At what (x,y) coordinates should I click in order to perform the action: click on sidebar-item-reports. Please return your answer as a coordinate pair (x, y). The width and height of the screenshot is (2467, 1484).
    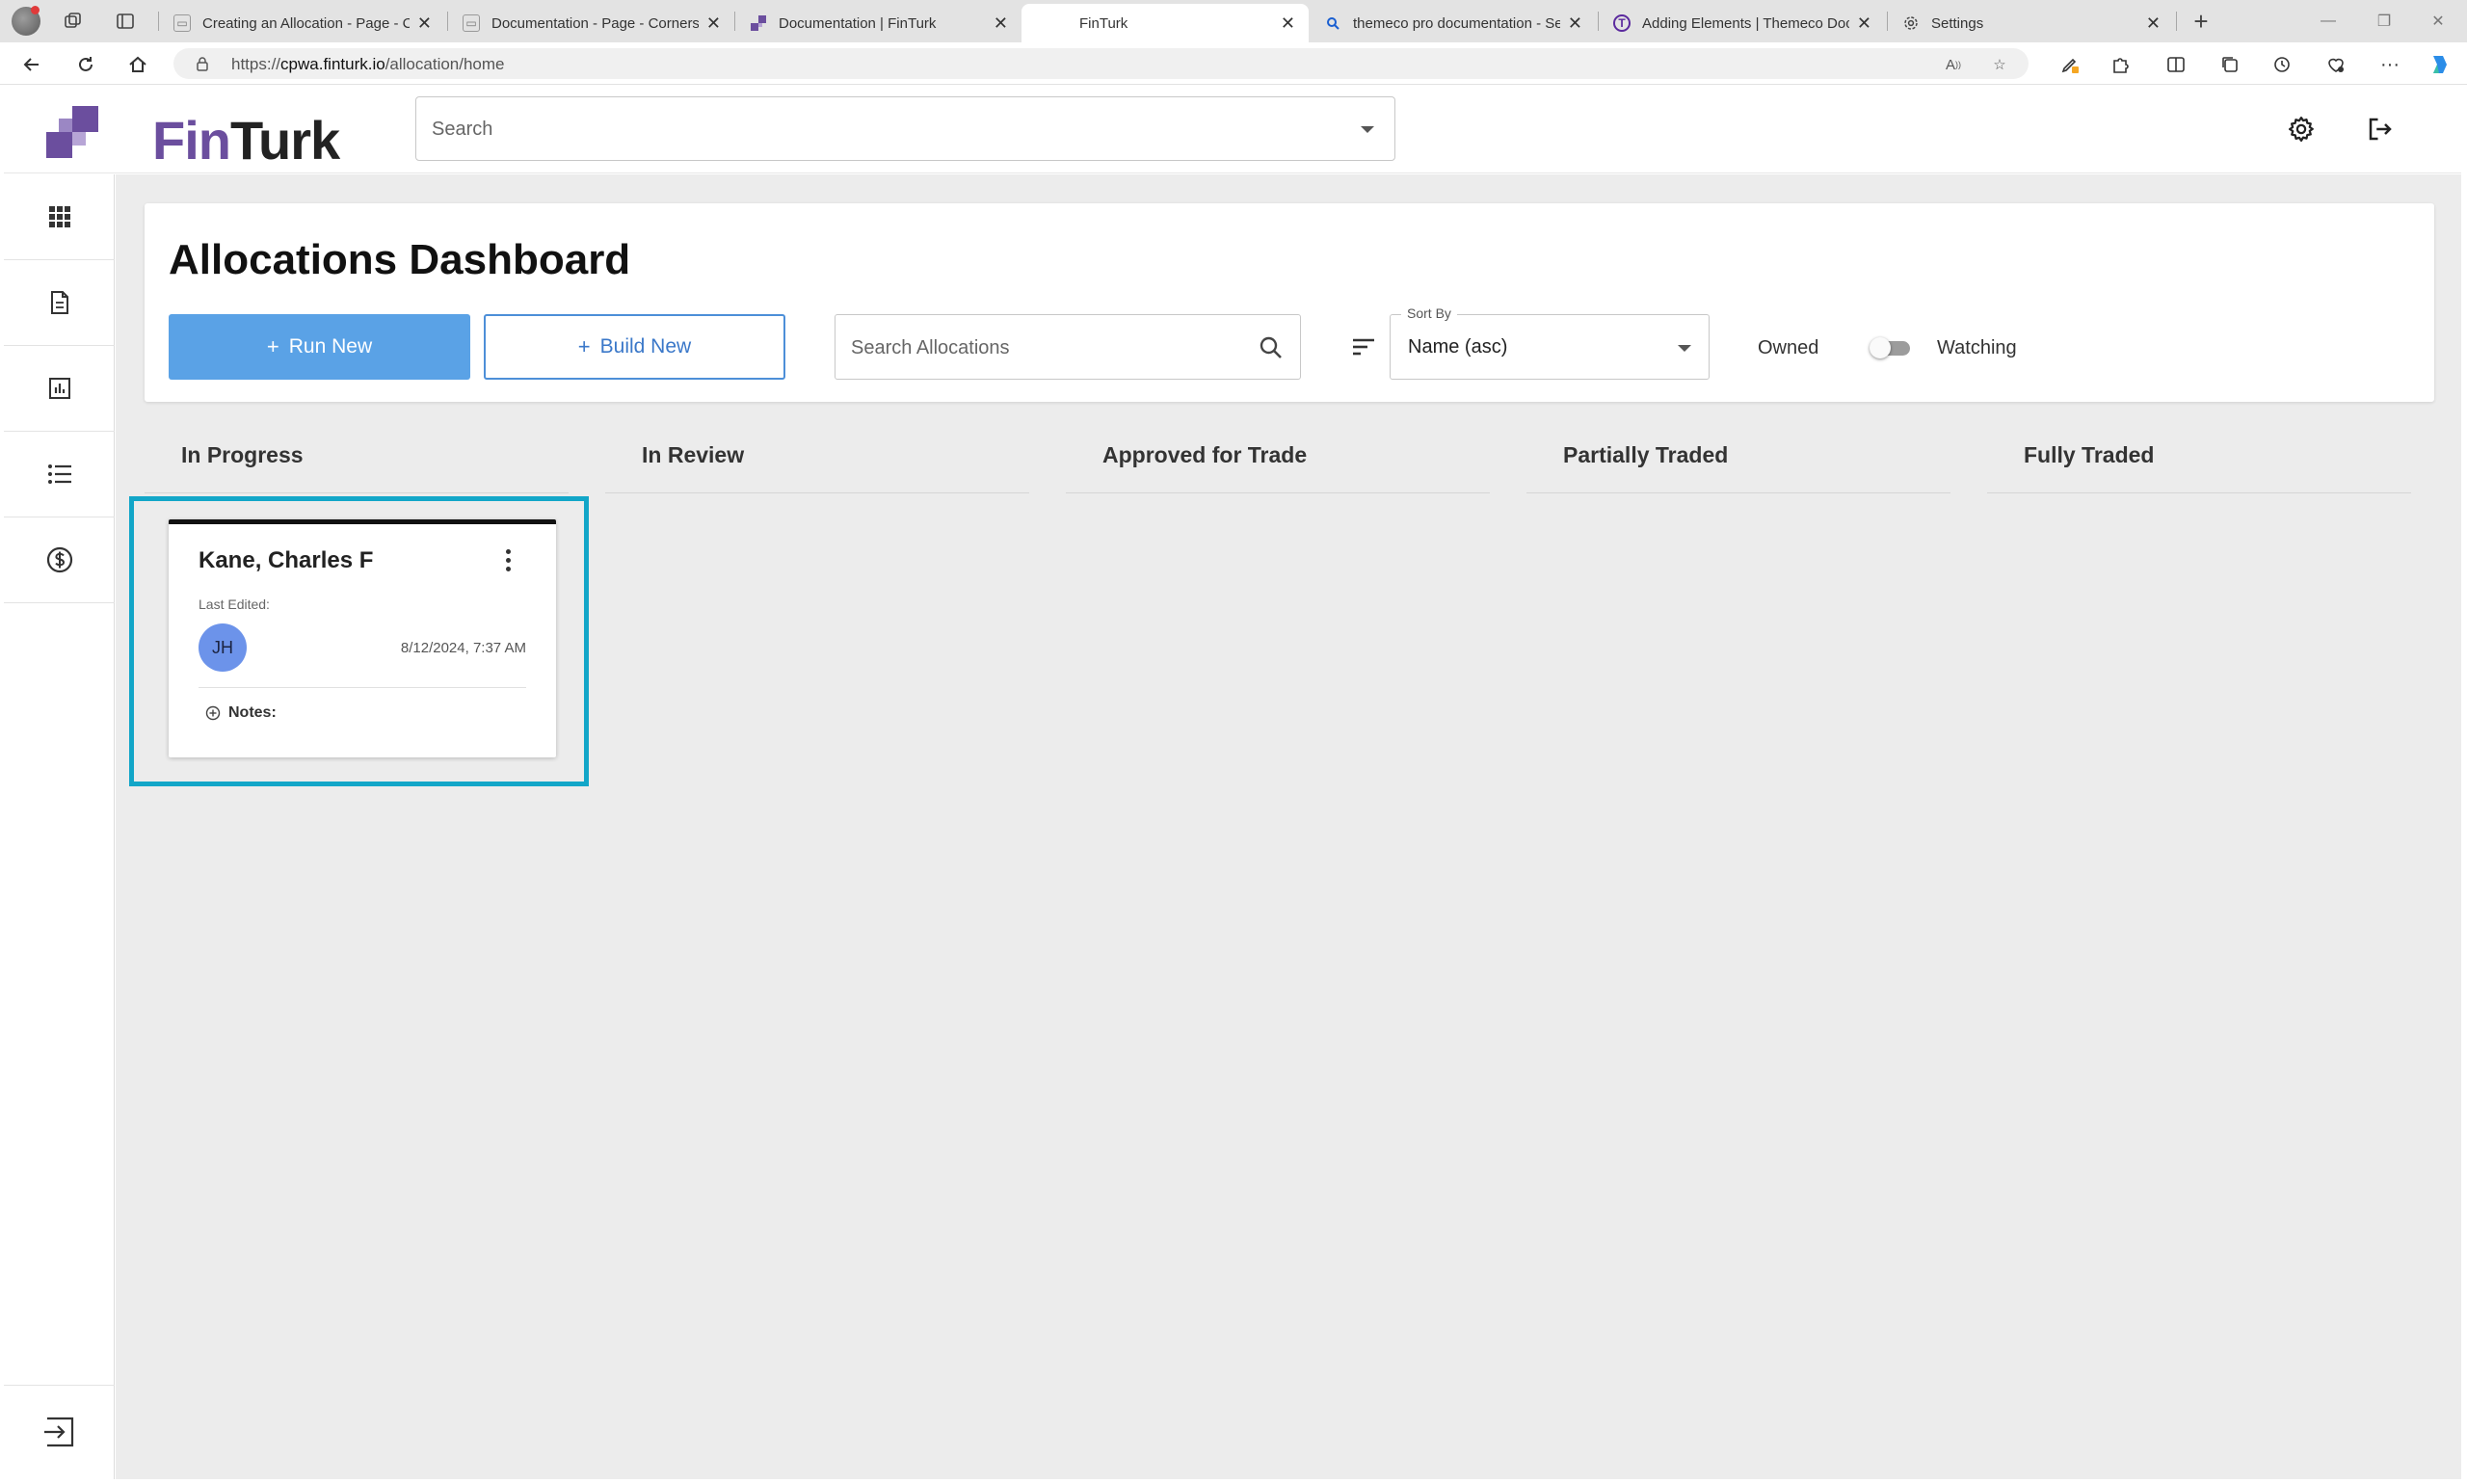
    Looking at the image, I should click on (59, 389).